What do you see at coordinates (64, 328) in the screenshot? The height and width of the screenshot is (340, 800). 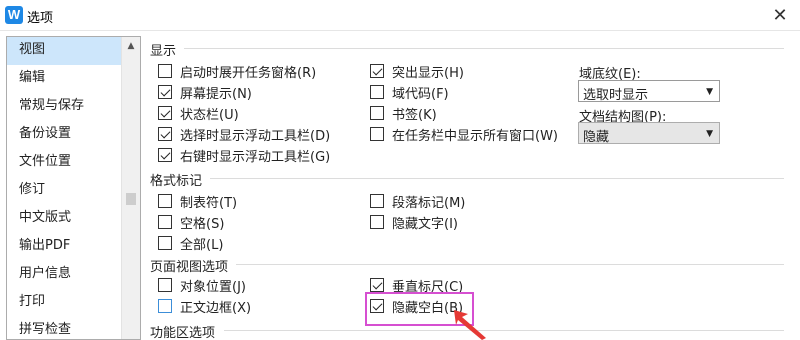 I see `sidebar-item-spell-check: 拼写检查` at bounding box center [64, 328].